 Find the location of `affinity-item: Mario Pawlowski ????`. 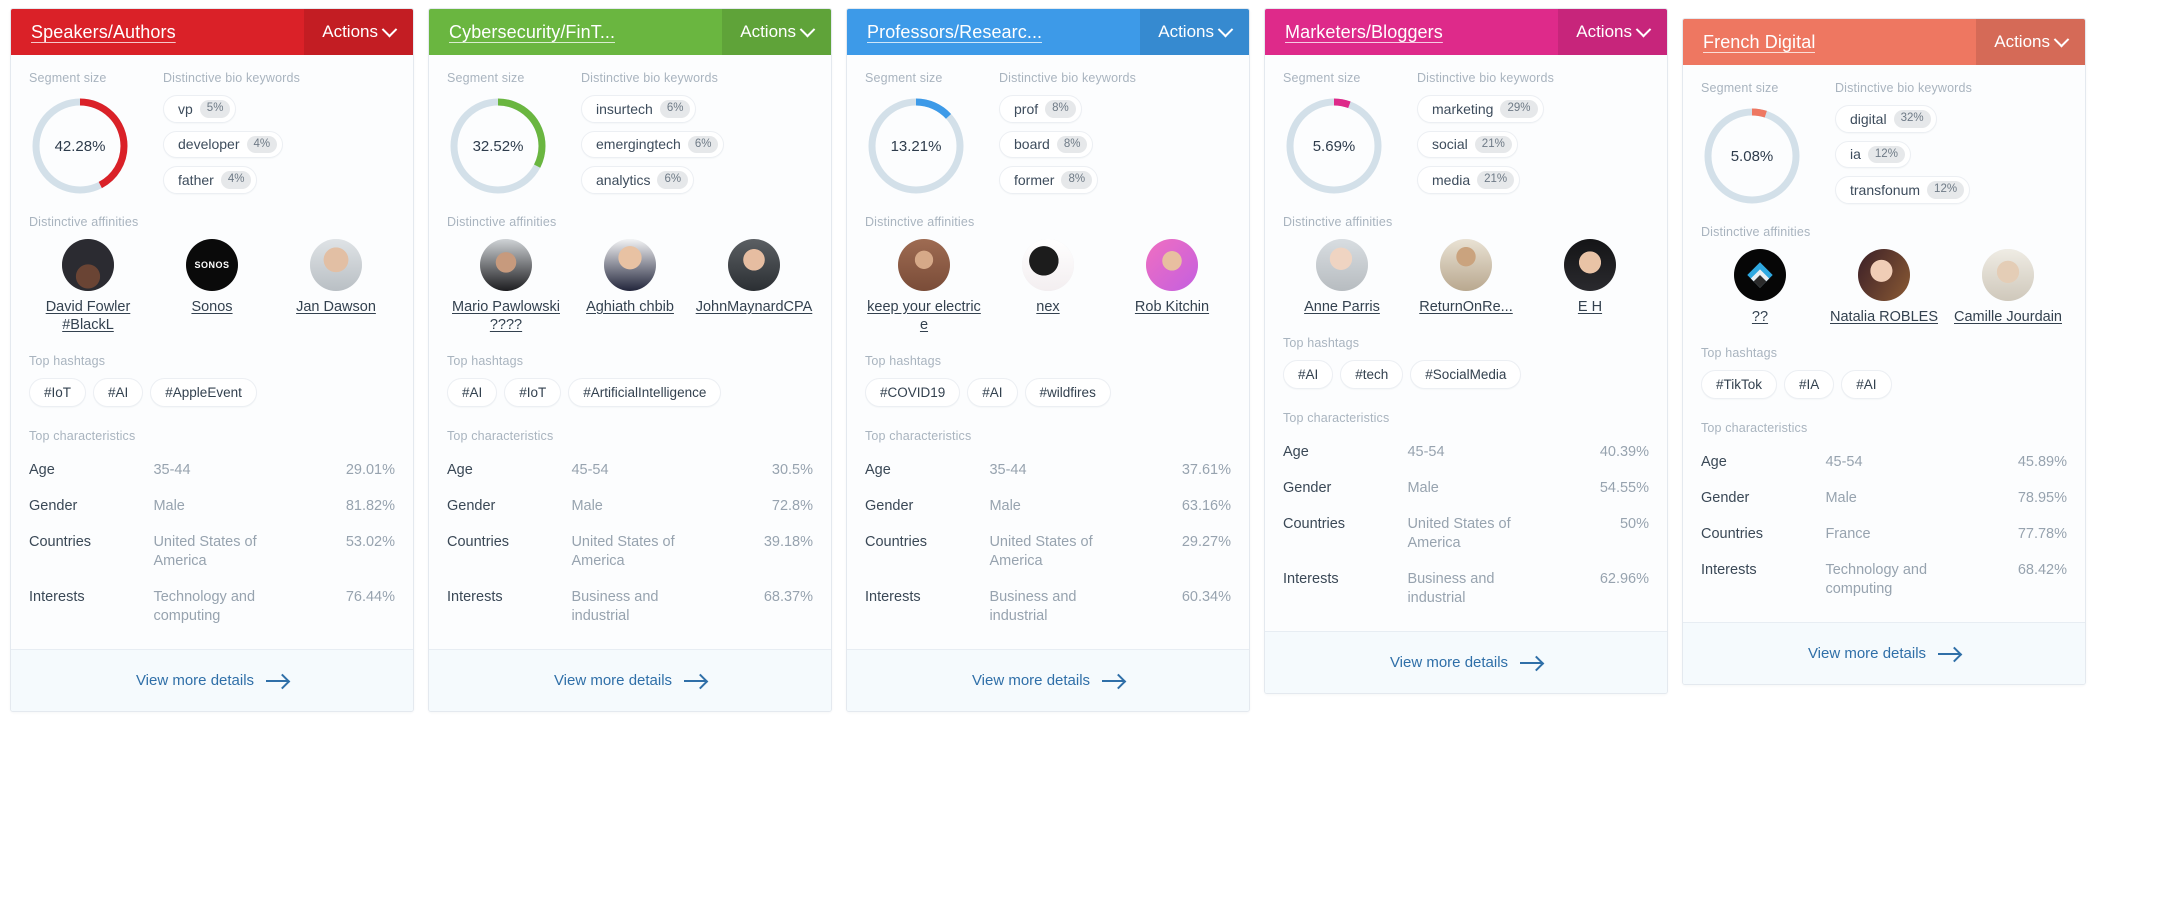

affinity-item: Mario Pawlowski ???? is located at coordinates (506, 286).